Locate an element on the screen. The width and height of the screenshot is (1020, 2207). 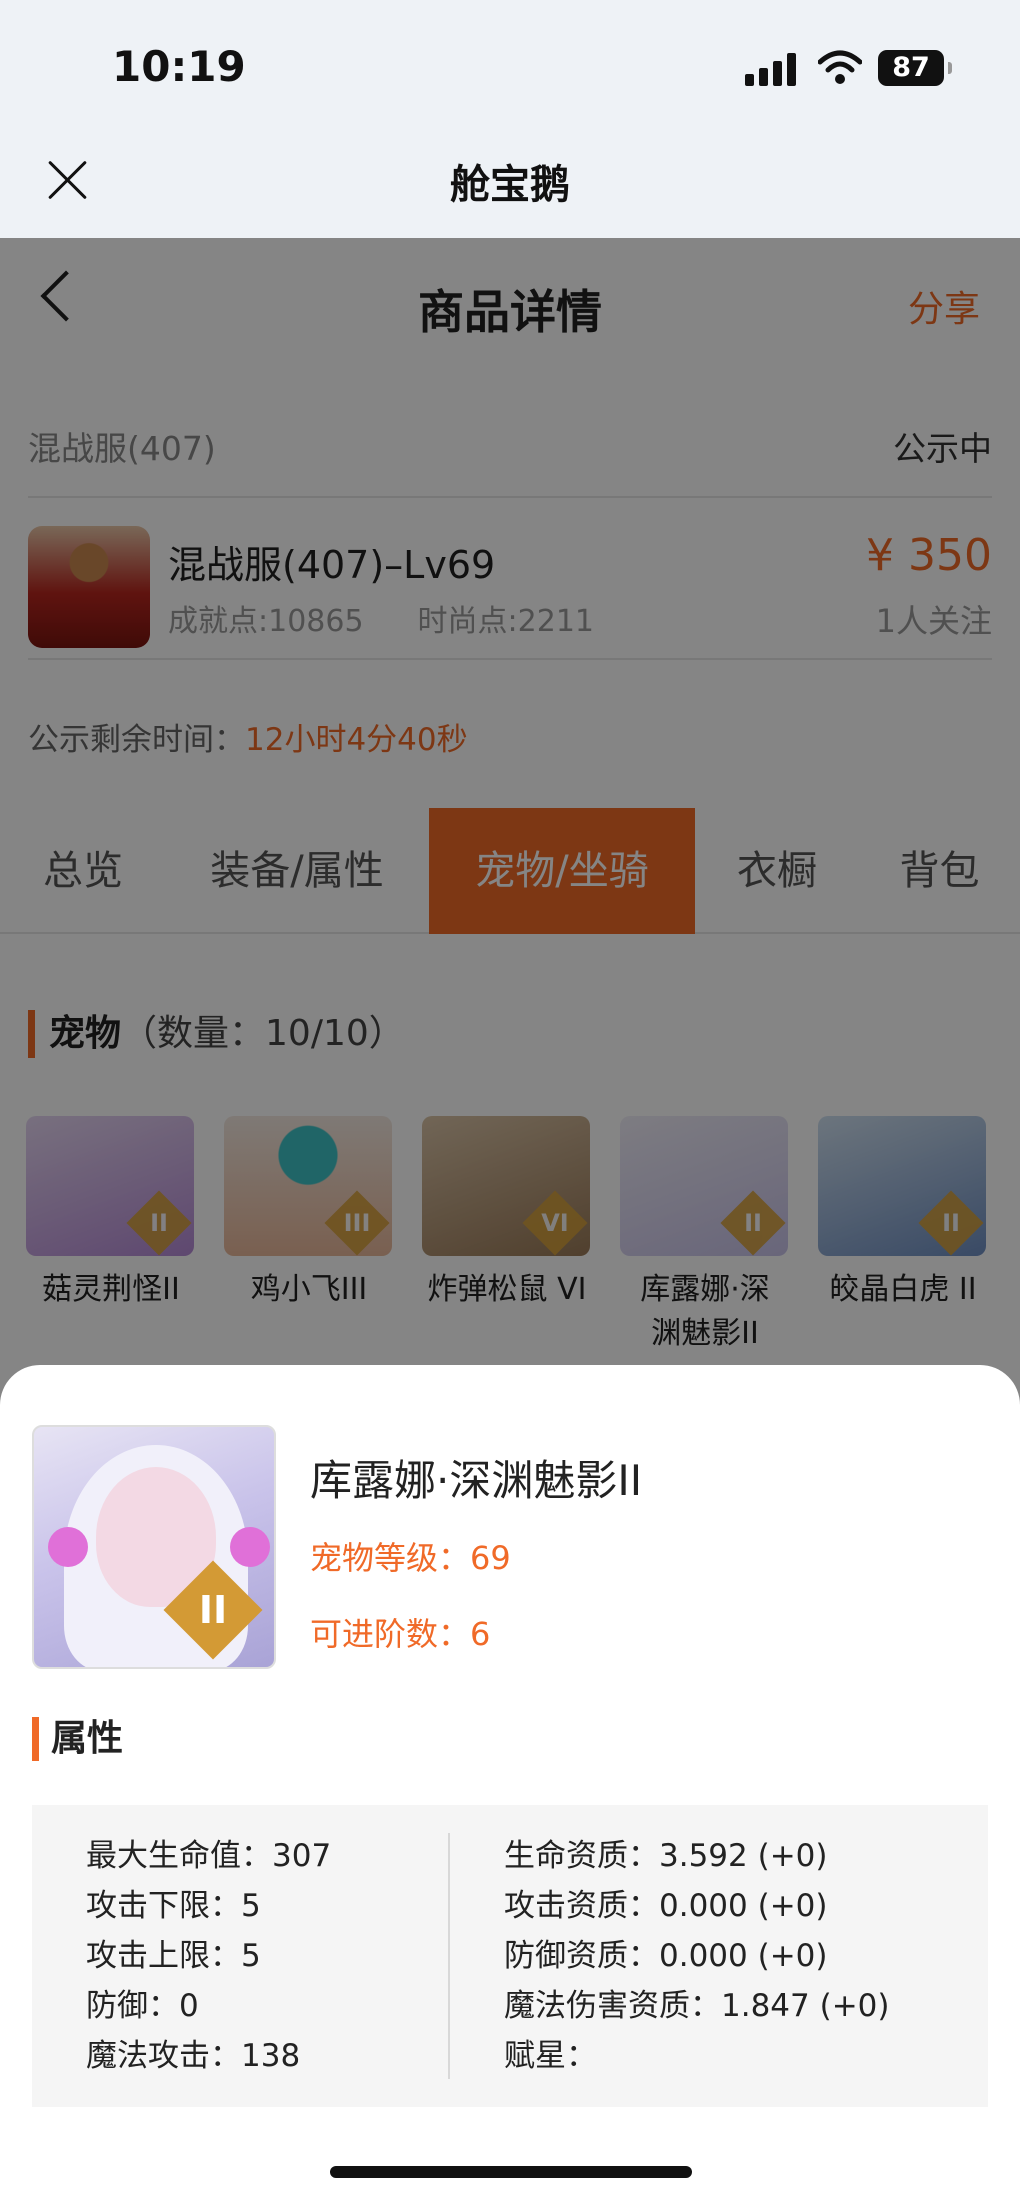
miniprogram-title: 舱宝鹅 is located at coordinates (510, 185).